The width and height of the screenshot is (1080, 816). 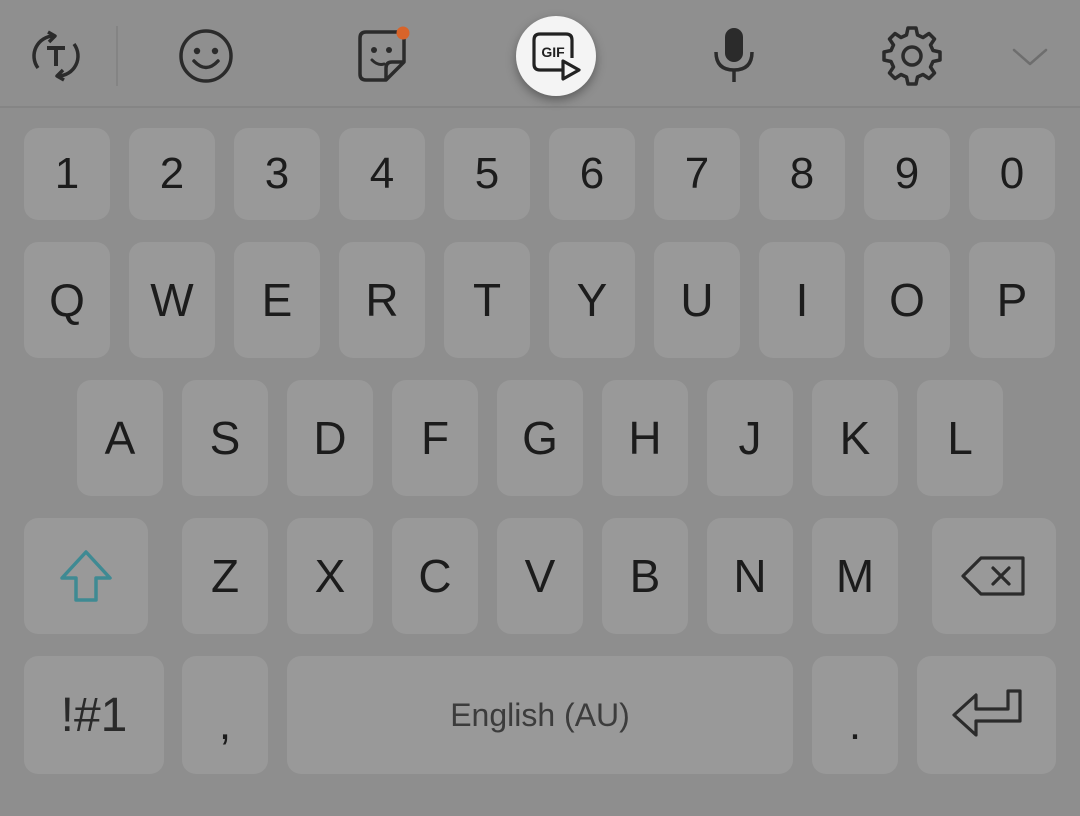 I want to click on shift-key, so click(x=86, y=576).